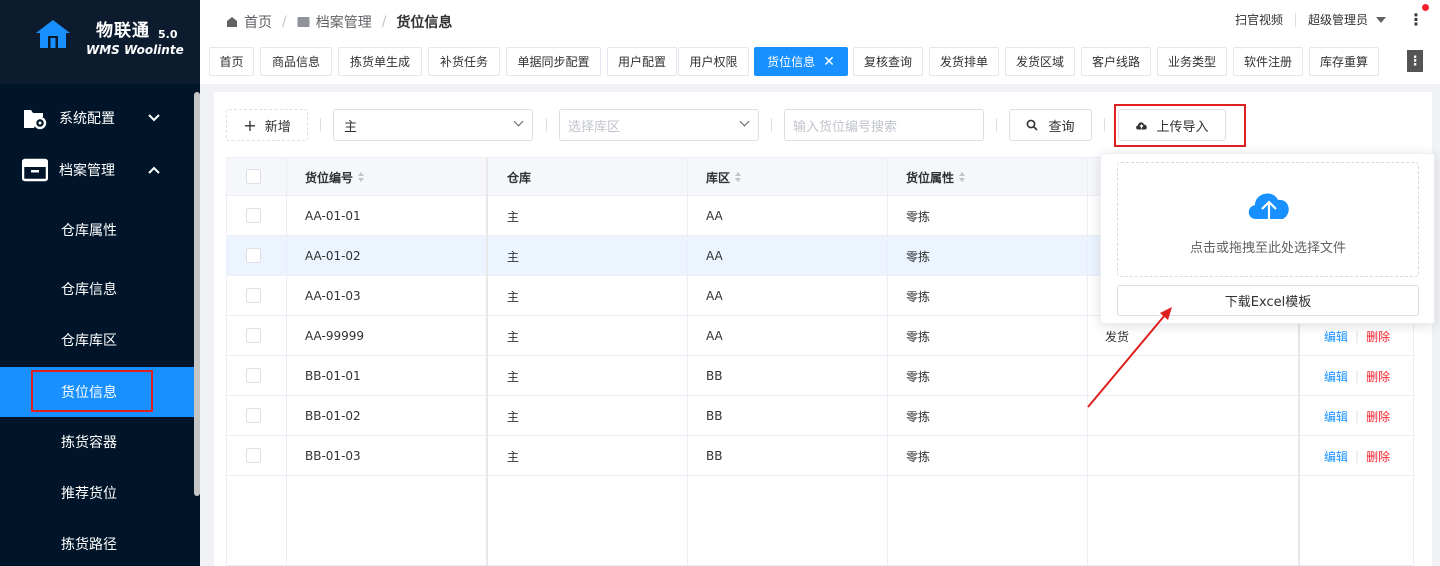 The image size is (1440, 566). Describe the element at coordinates (1268, 219) in the screenshot. I see `file-drop-zone: 点击或拖拽至此处选择文件` at that location.